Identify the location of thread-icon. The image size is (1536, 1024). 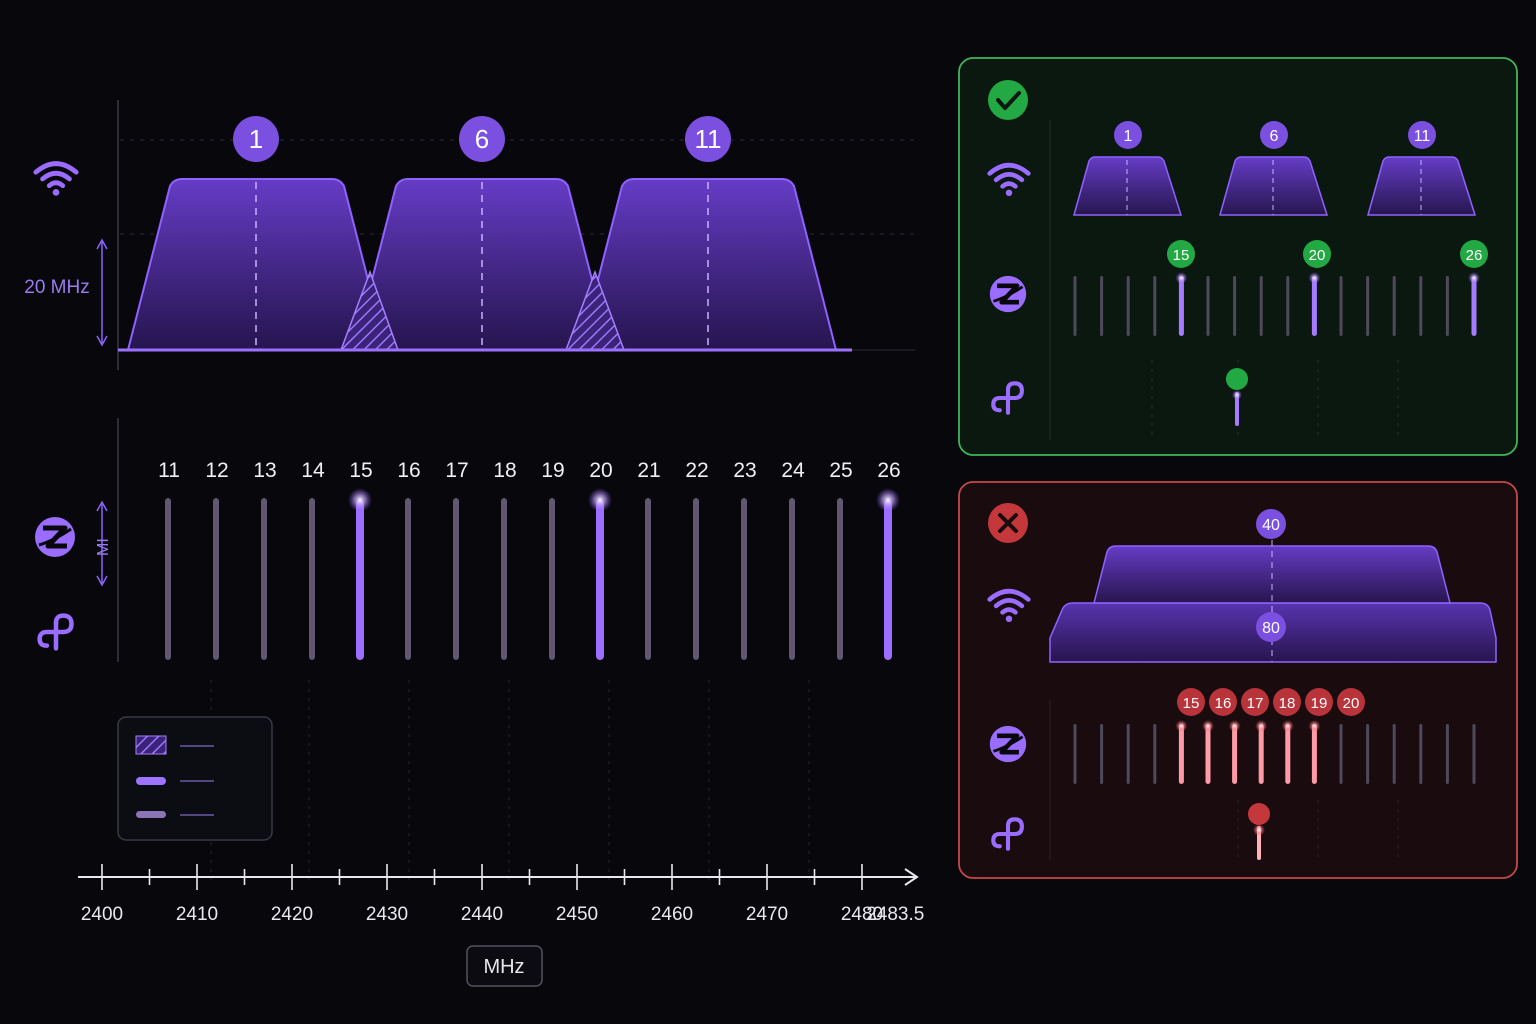
(56, 632).